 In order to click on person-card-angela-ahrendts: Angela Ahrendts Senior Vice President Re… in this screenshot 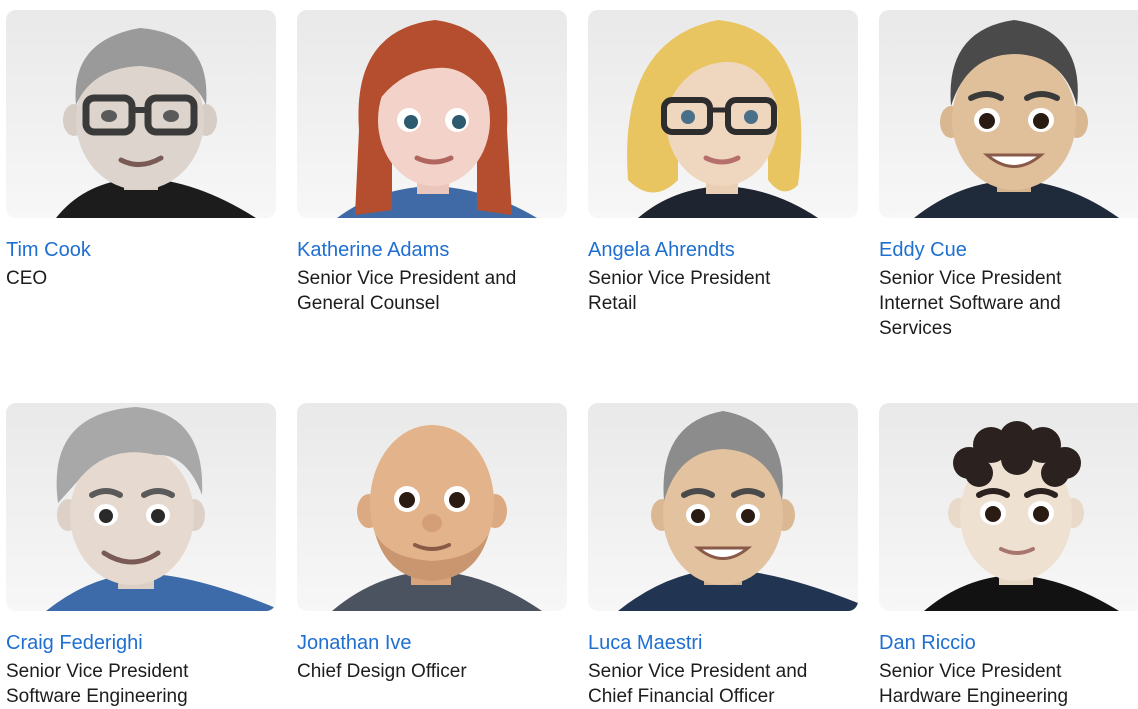, I will do `click(723, 163)`.